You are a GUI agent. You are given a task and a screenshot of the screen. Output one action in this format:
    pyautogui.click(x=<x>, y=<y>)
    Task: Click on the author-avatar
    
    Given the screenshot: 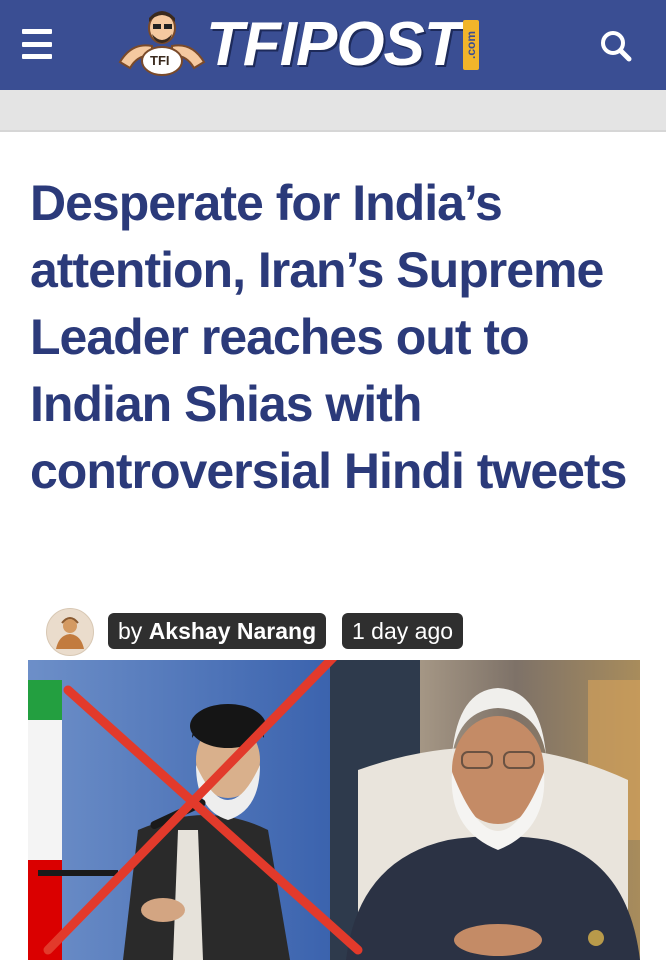 What is the action you would take?
    pyautogui.click(x=70, y=632)
    